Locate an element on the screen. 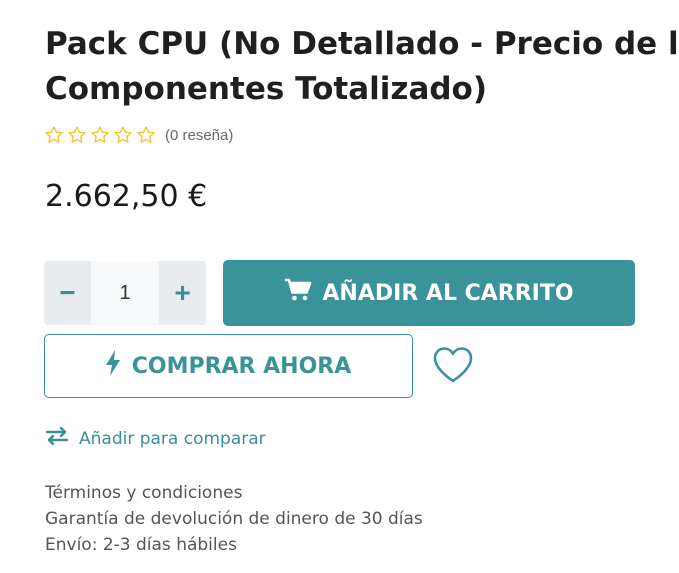  quantity-stepper: − + is located at coordinates (125, 293).